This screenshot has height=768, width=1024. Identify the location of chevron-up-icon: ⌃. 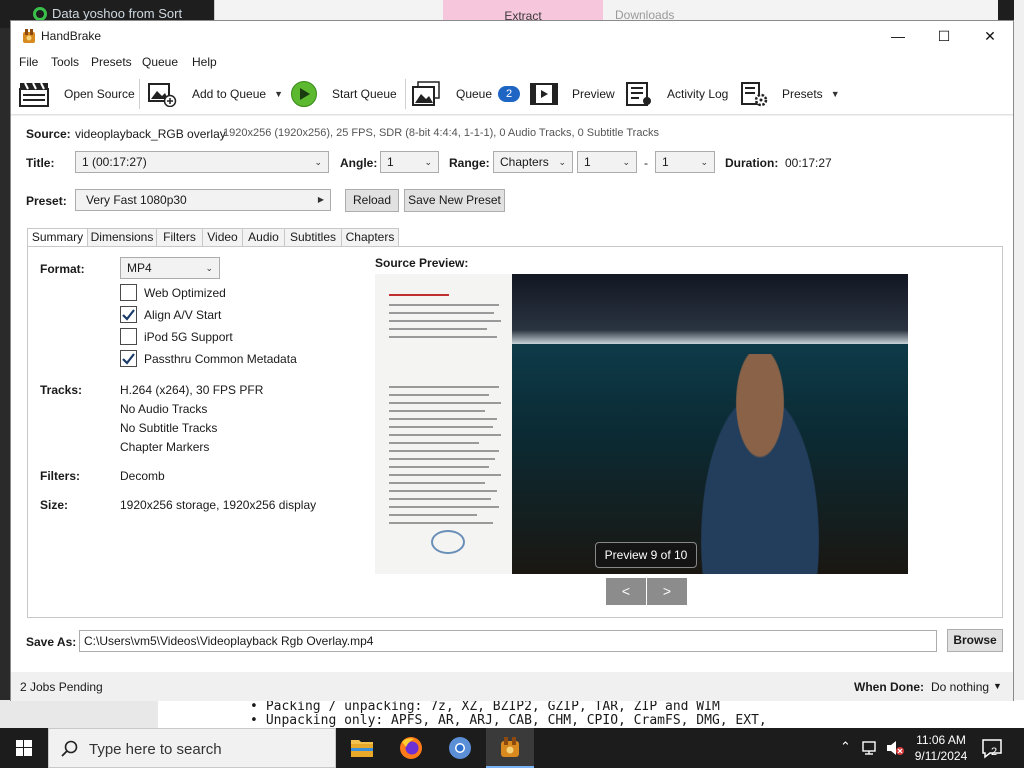
(845, 747).